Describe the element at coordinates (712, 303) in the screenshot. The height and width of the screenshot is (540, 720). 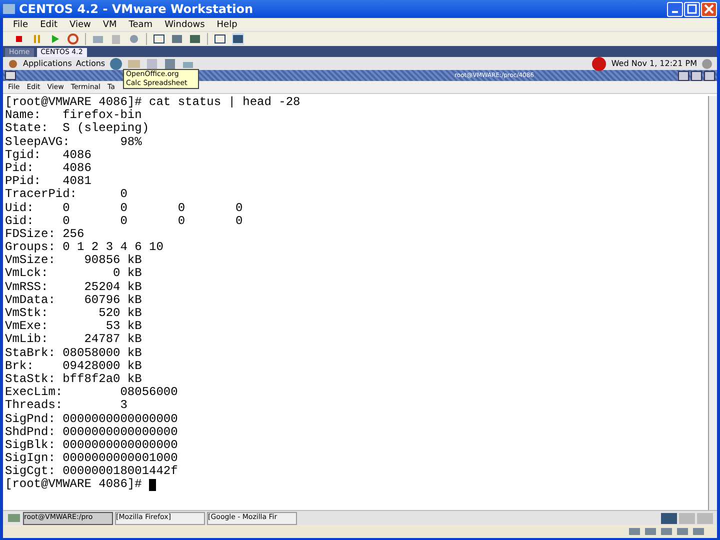
I see `scrollbar` at that location.